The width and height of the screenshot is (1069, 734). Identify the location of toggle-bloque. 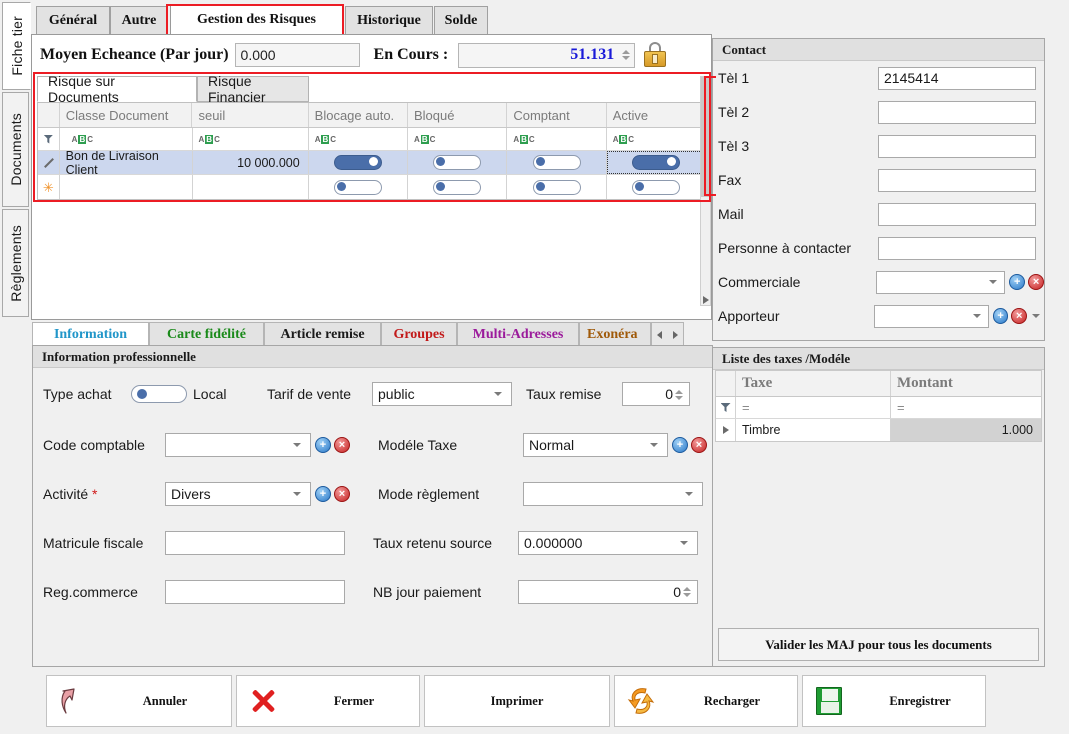
(458, 162).